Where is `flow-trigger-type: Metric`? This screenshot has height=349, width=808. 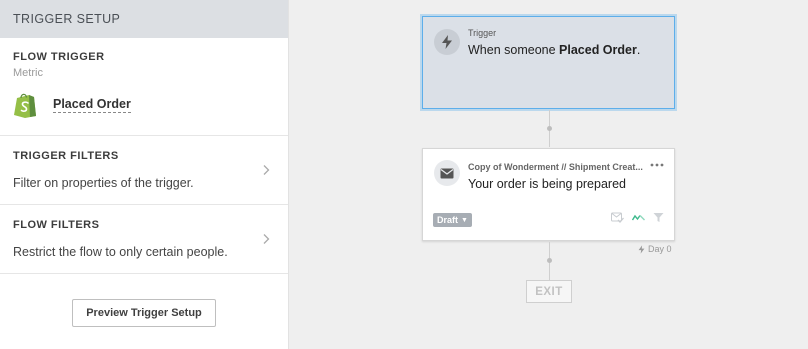
flow-trigger-type: Metric is located at coordinates (28, 73).